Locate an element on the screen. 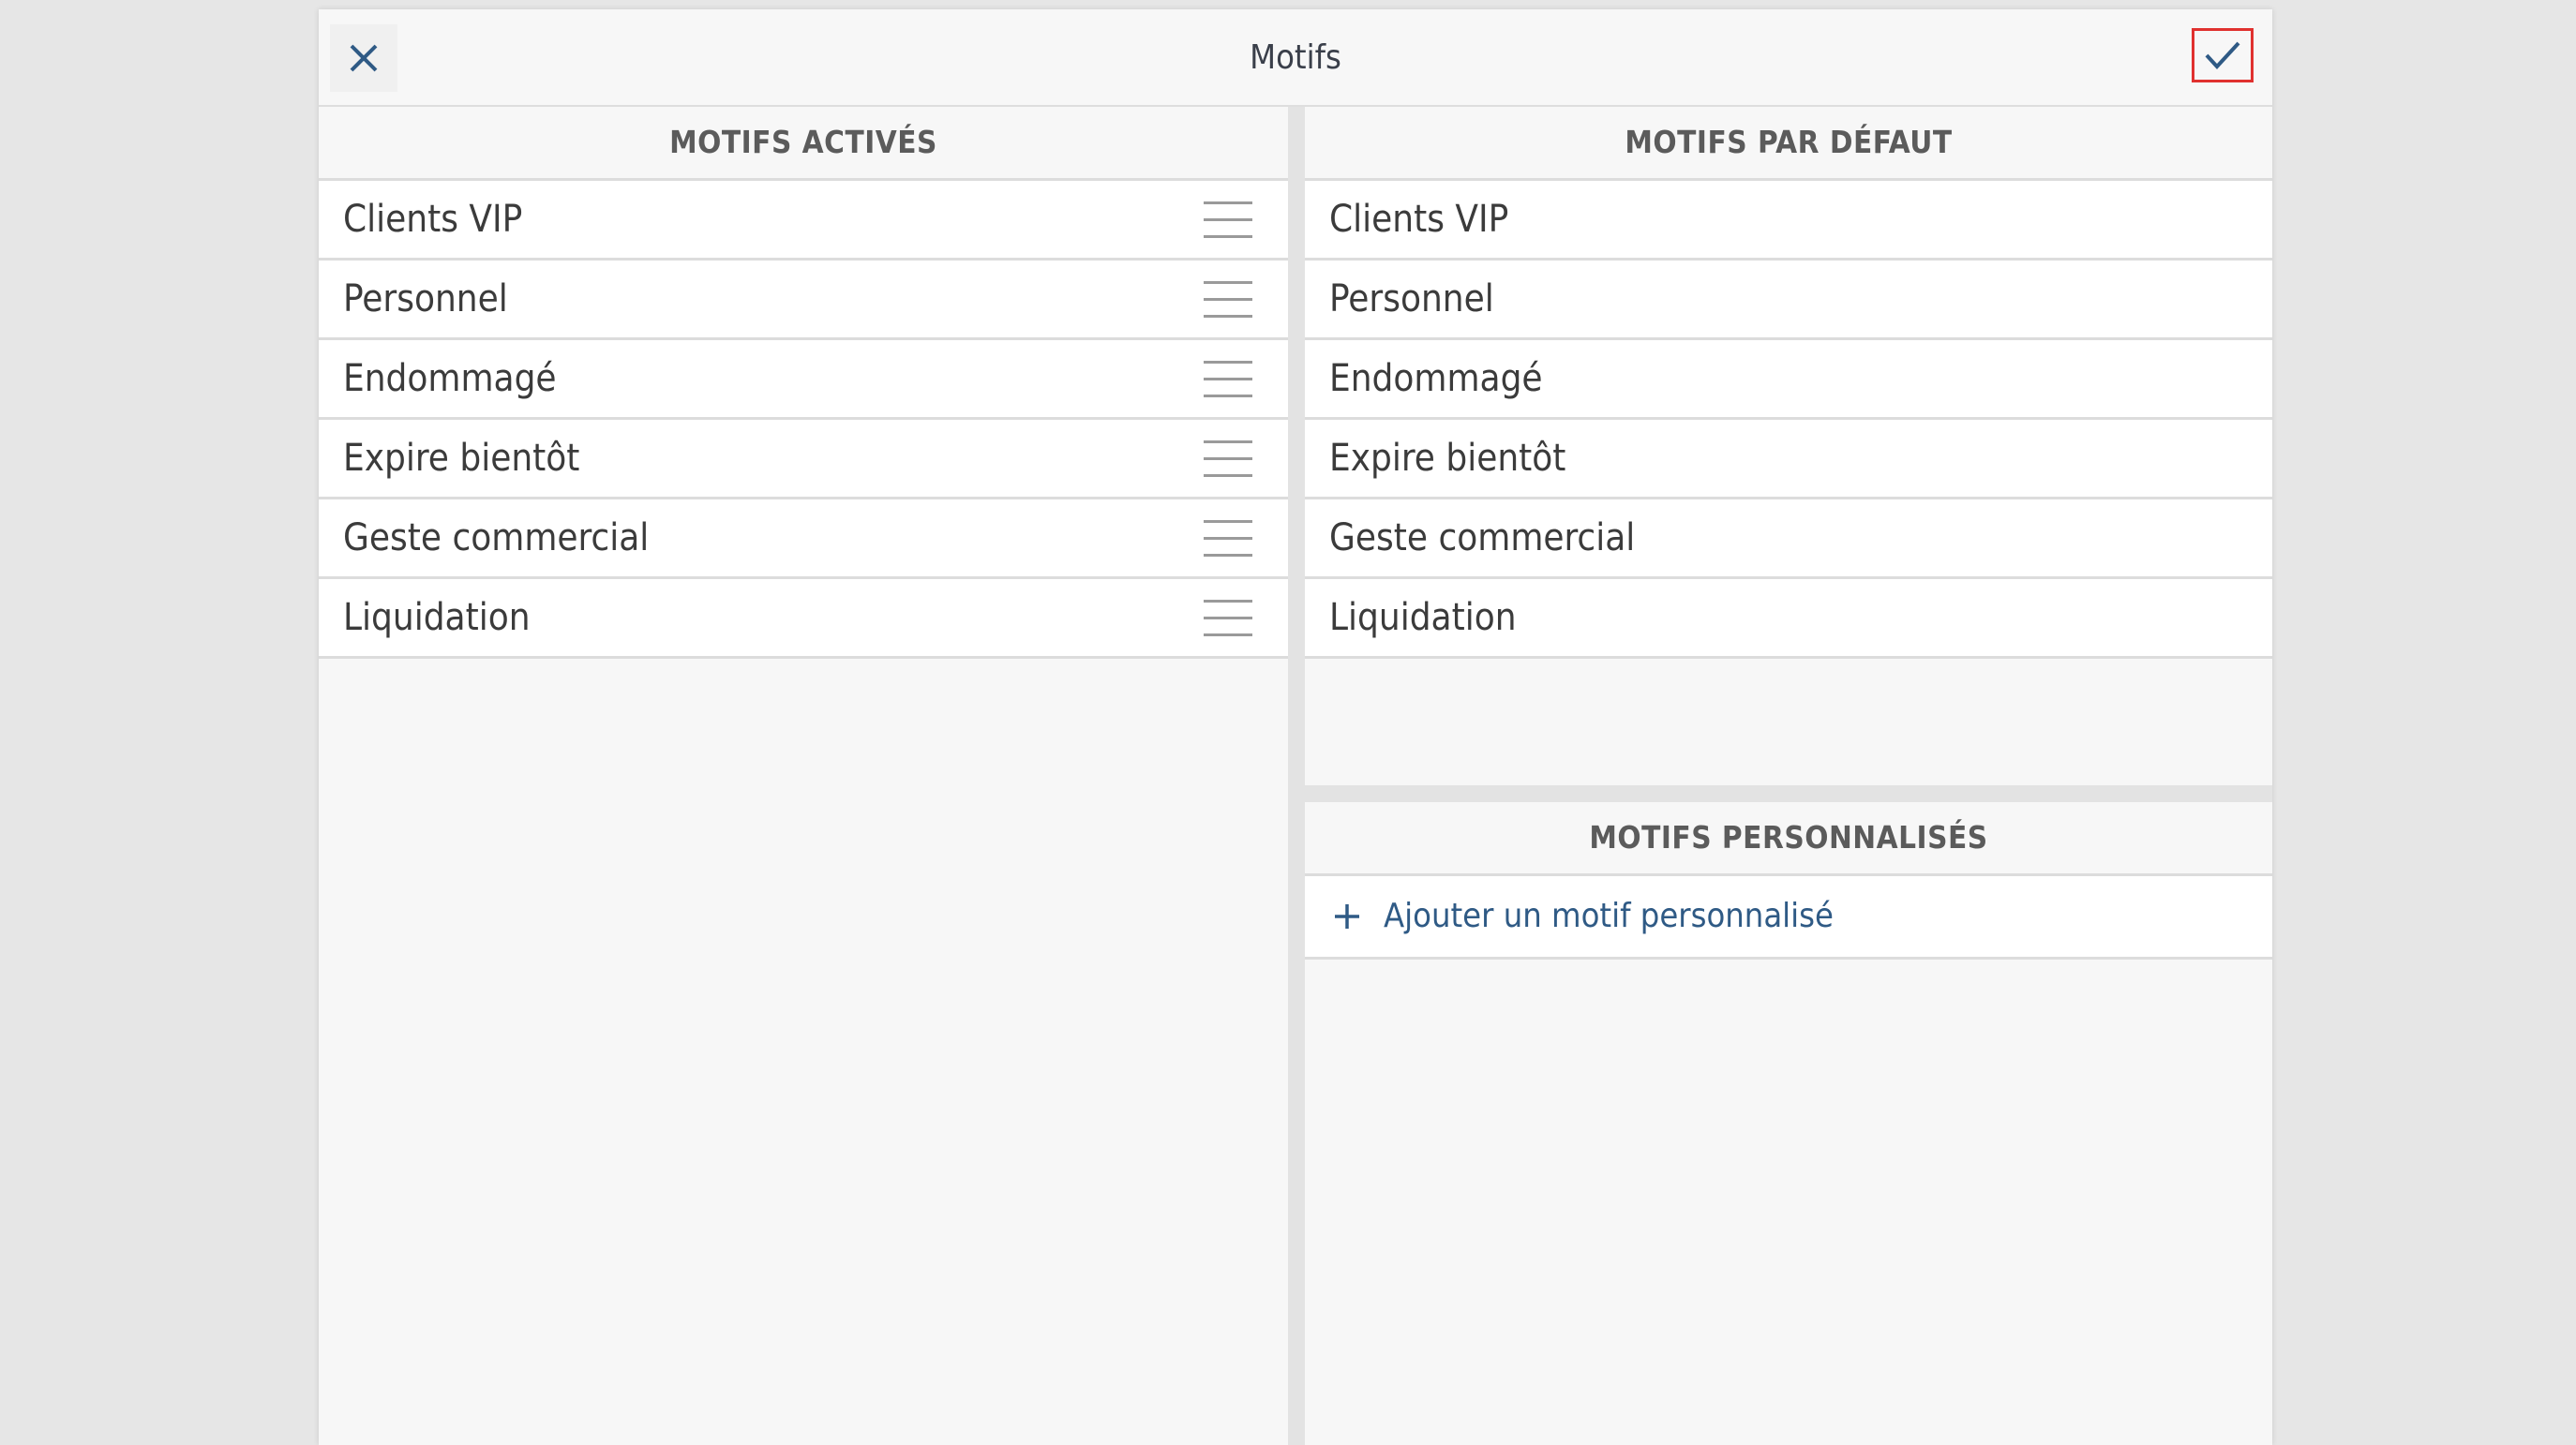 The height and width of the screenshot is (1445, 2576). dialog-title: Motifs is located at coordinates (1296, 57).